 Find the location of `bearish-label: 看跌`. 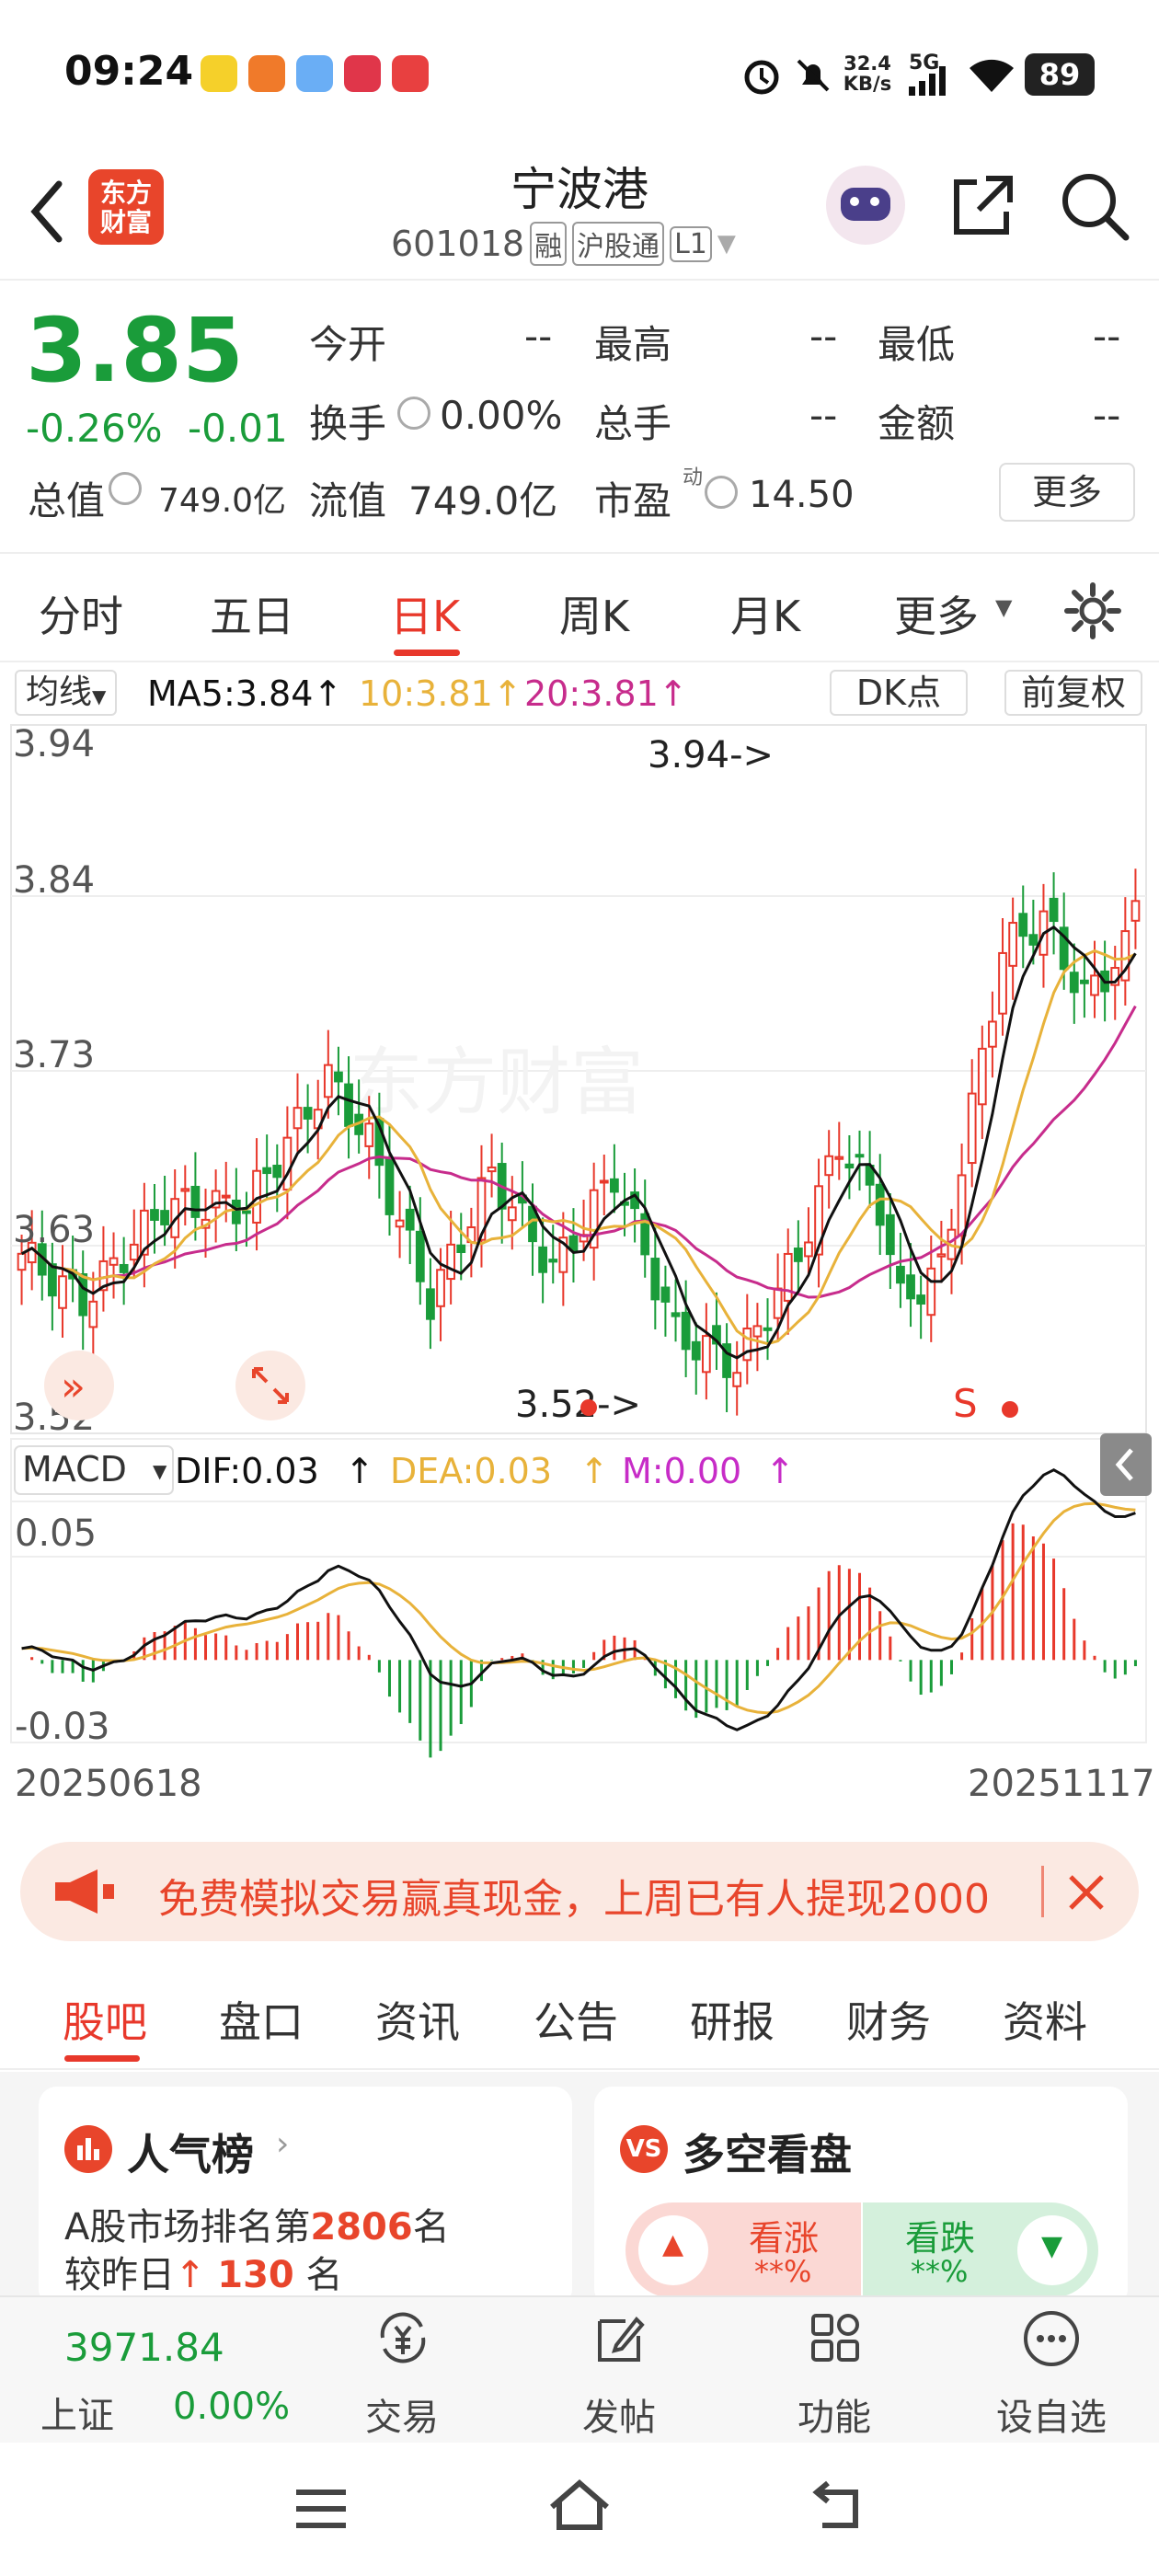

bearish-label: 看跌 is located at coordinates (940, 2238).